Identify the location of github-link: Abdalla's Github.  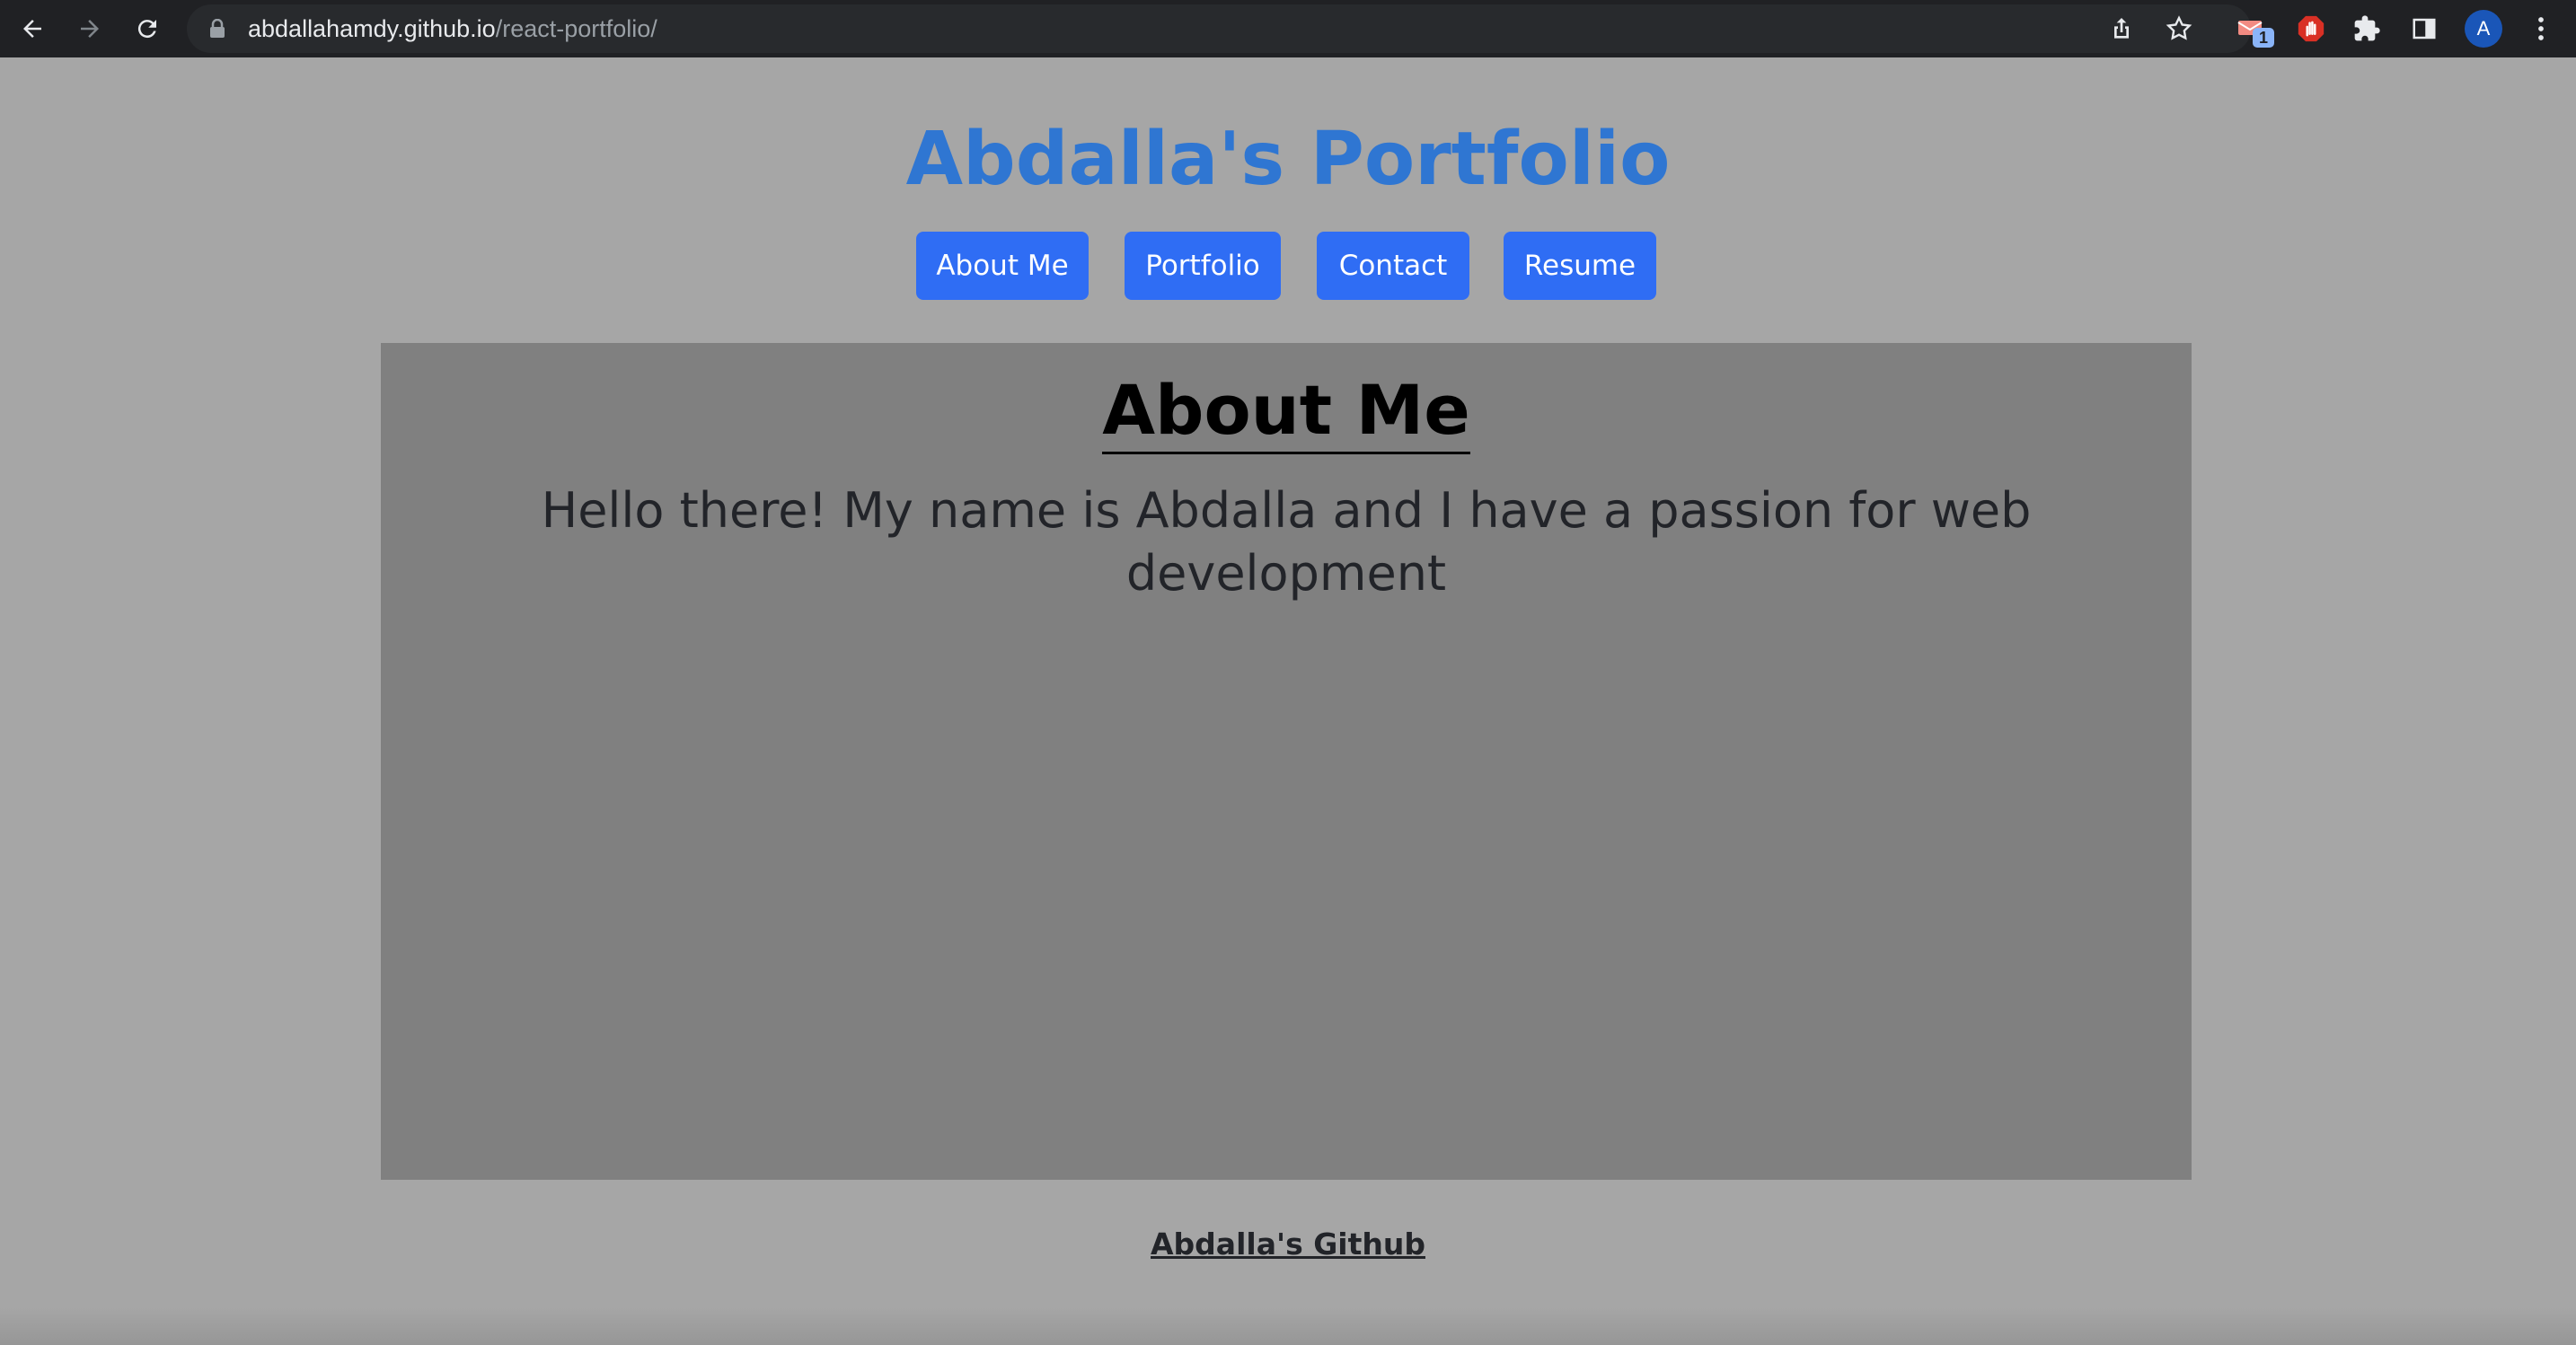
(1288, 1244).